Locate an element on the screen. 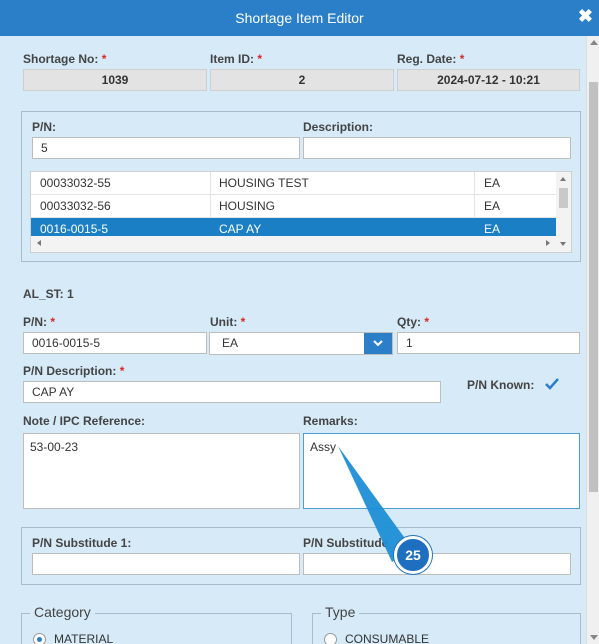 The width and height of the screenshot is (599, 644). search-pn-input: 5 is located at coordinates (166, 148).